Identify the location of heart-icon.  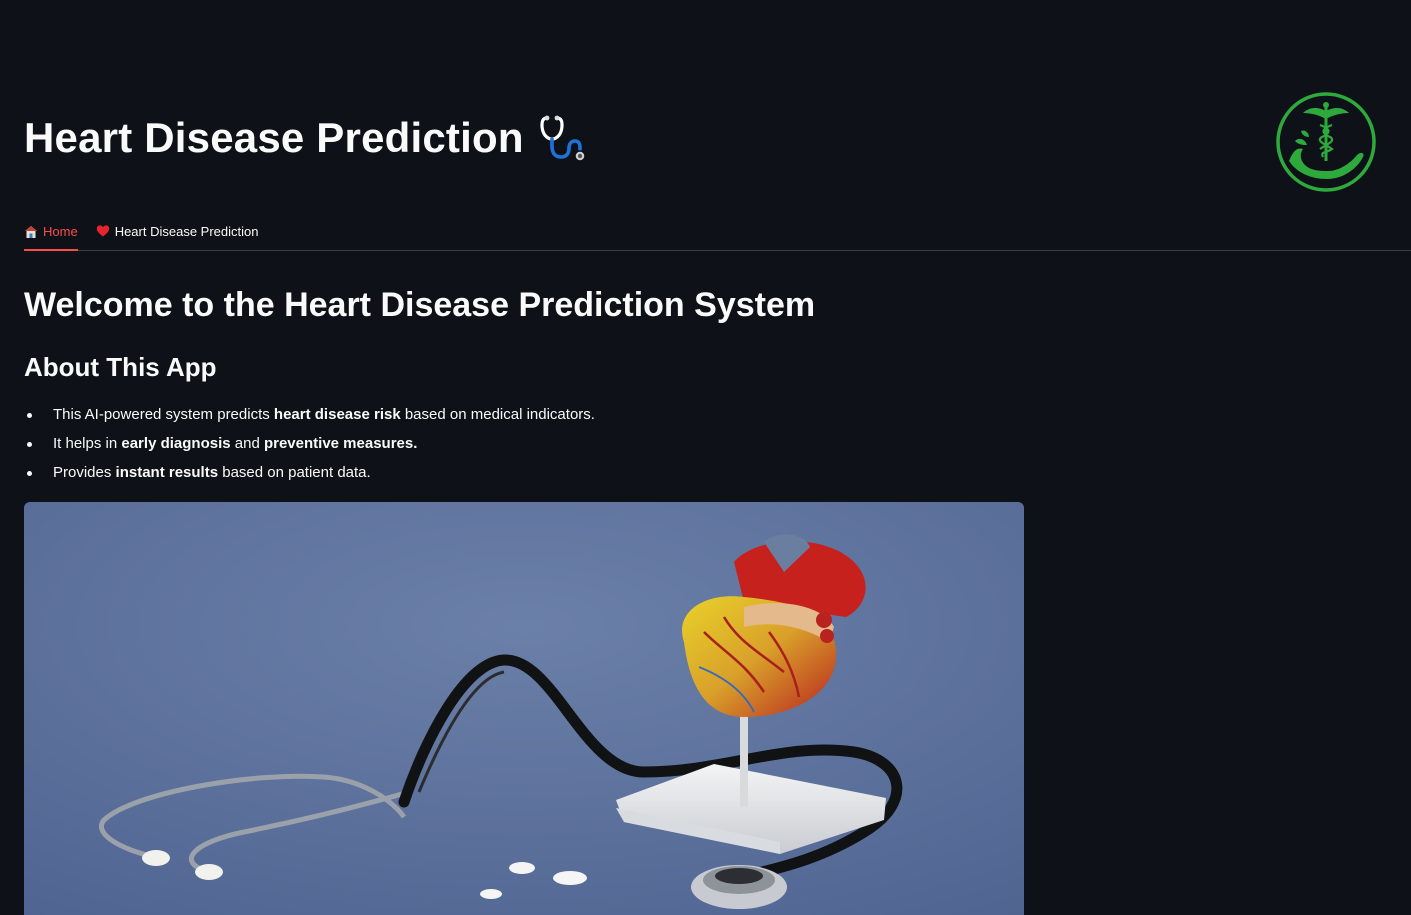
(102, 231).